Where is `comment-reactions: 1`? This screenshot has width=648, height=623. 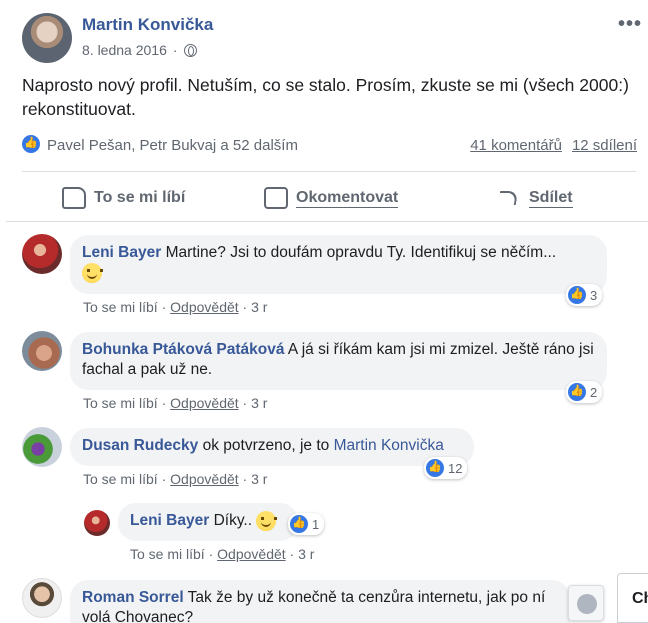
comment-reactions: 1 is located at coordinates (306, 524).